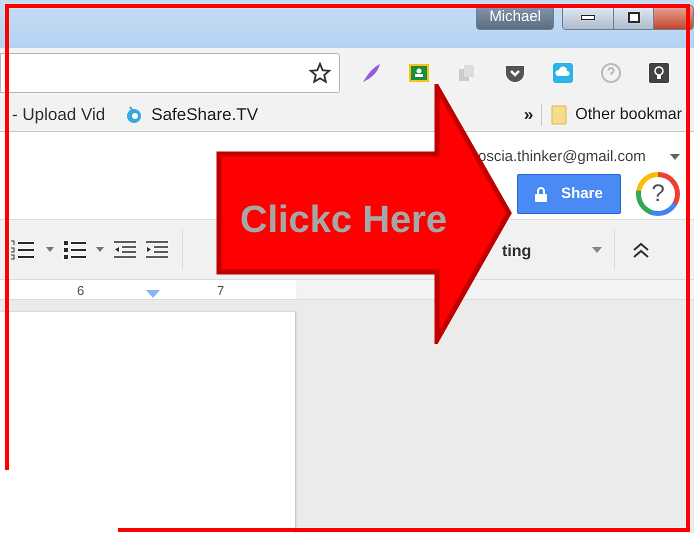 Image resolution: width=694 pixels, height=533 pixels. I want to click on help-button: ?, so click(658, 194).